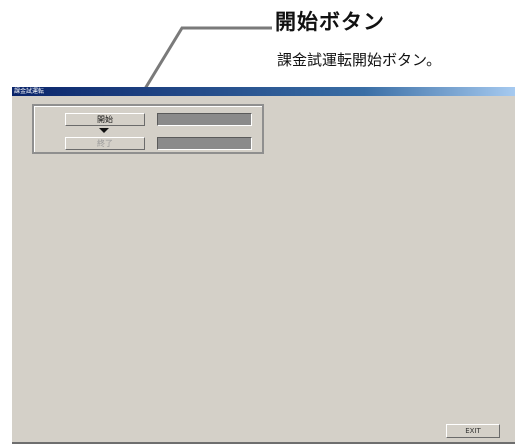  Describe the element at coordinates (263, 91) in the screenshot. I see `window-title: 課金試運転` at that location.